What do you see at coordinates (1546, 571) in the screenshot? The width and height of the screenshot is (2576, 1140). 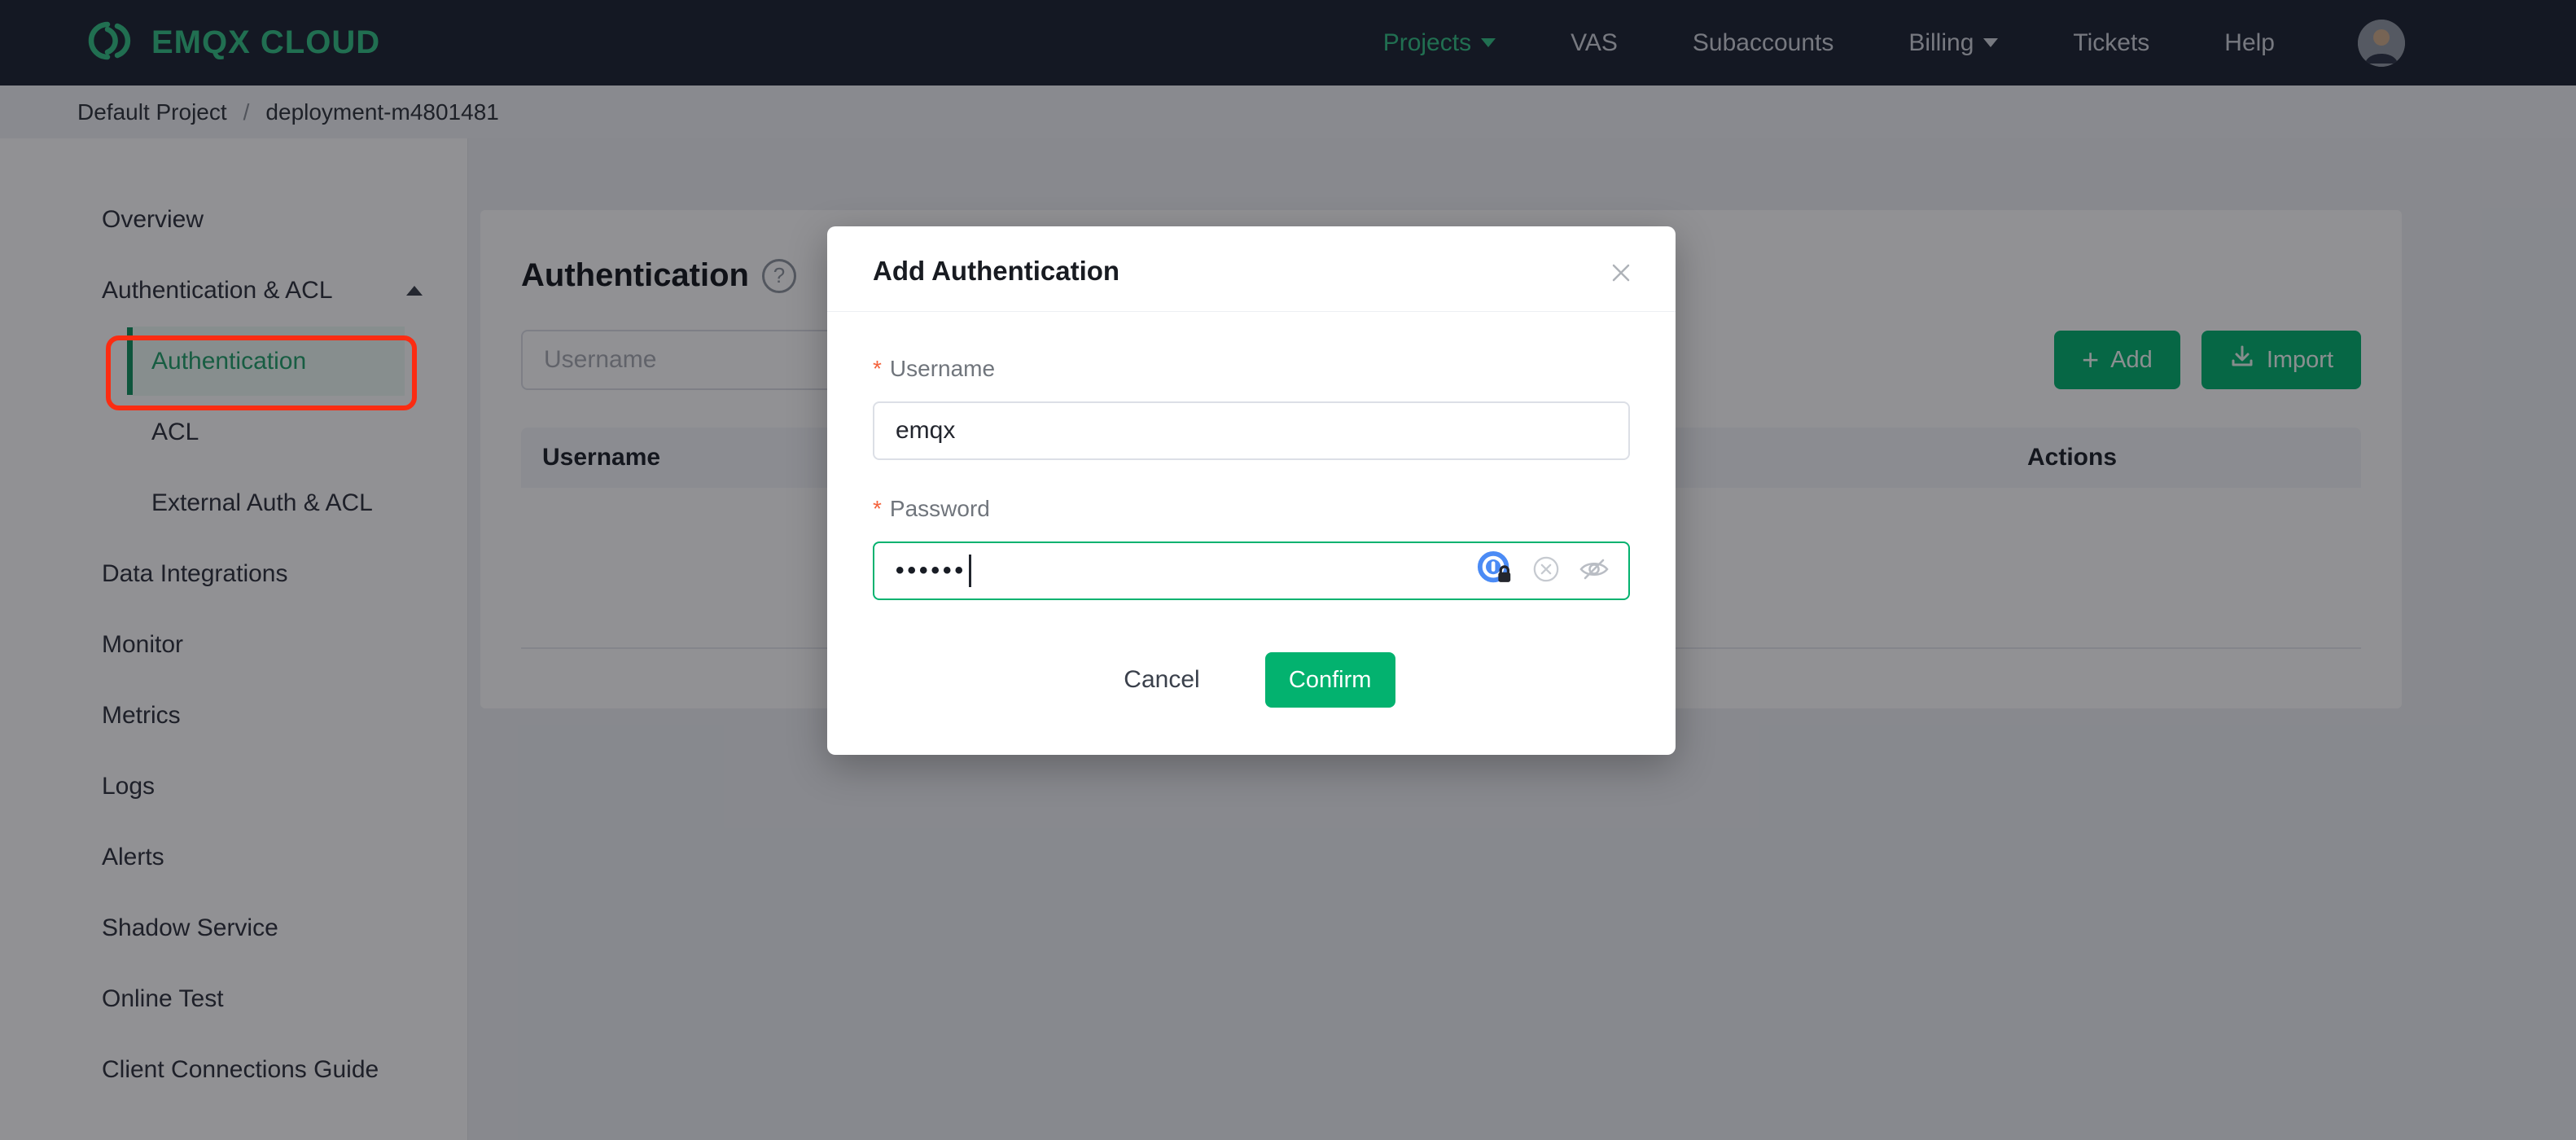 I see `clear-input-icon` at bounding box center [1546, 571].